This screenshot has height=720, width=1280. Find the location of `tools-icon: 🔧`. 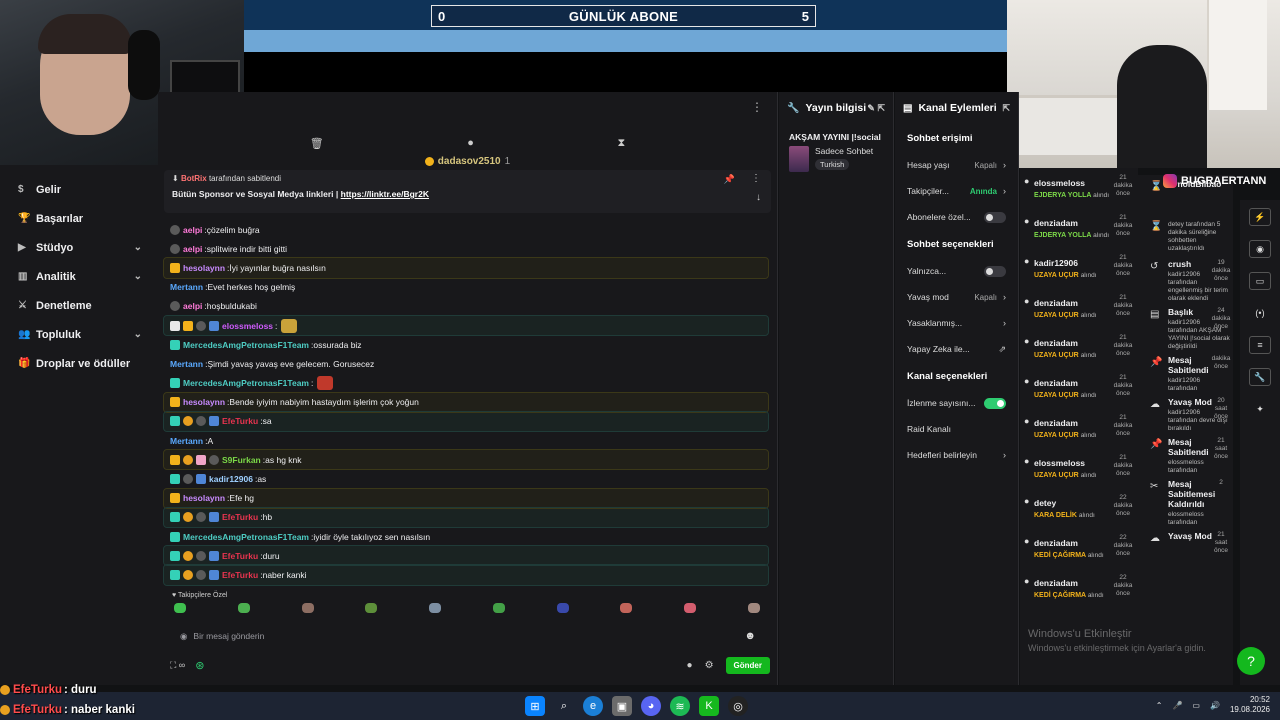

tools-icon: 🔧 is located at coordinates (1260, 377).